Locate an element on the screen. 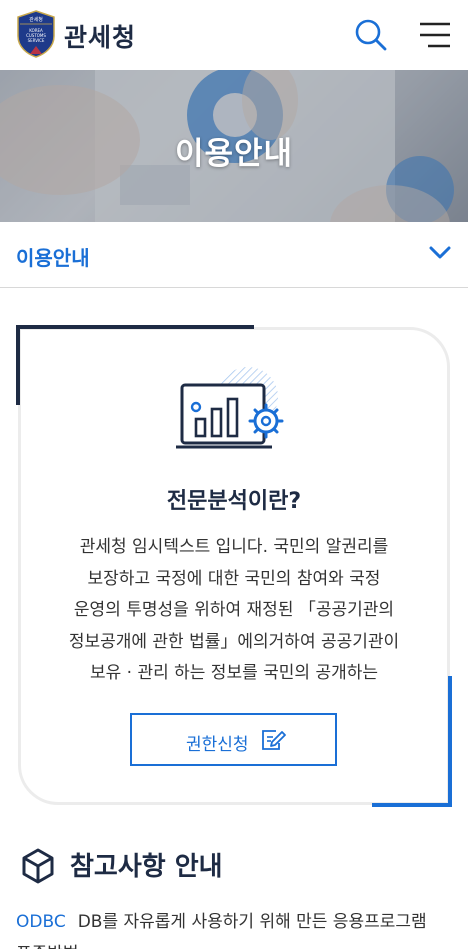  menu-button is located at coordinates (435, 35).